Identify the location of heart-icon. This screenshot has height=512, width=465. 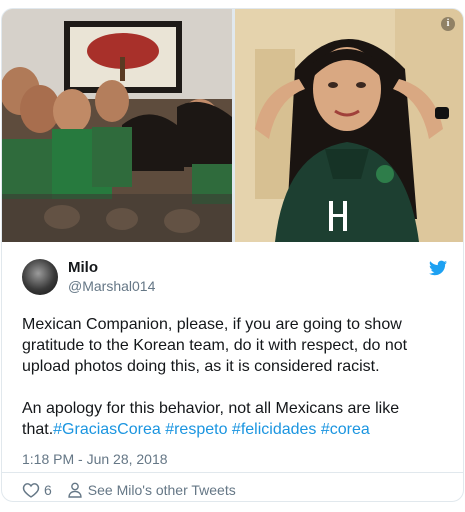
(31, 490).